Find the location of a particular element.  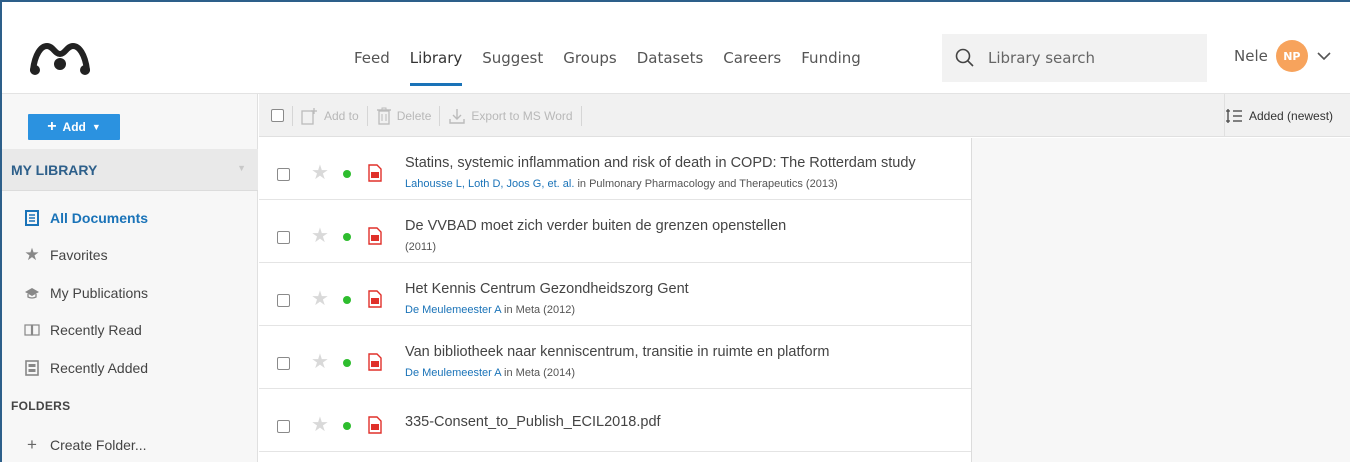

folders-heading: FOLDERS is located at coordinates (41, 406).